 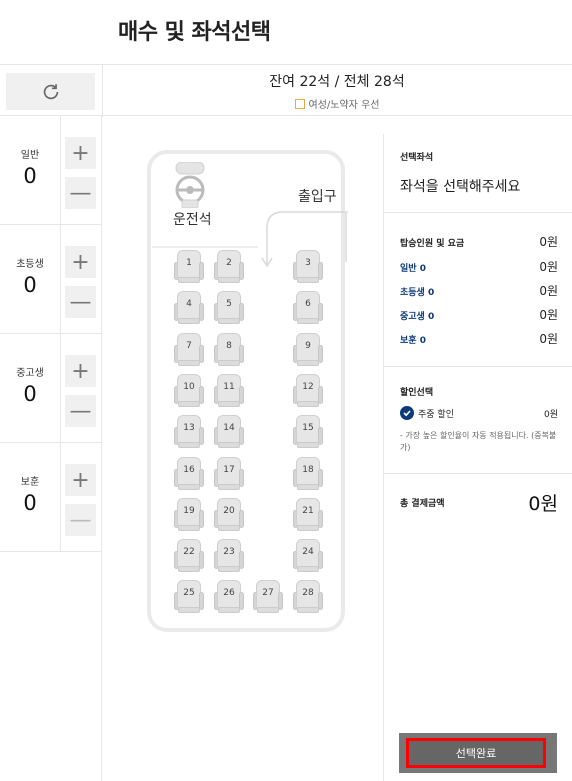 I want to click on complete-selection-button: 선택완료, so click(x=476, y=753).